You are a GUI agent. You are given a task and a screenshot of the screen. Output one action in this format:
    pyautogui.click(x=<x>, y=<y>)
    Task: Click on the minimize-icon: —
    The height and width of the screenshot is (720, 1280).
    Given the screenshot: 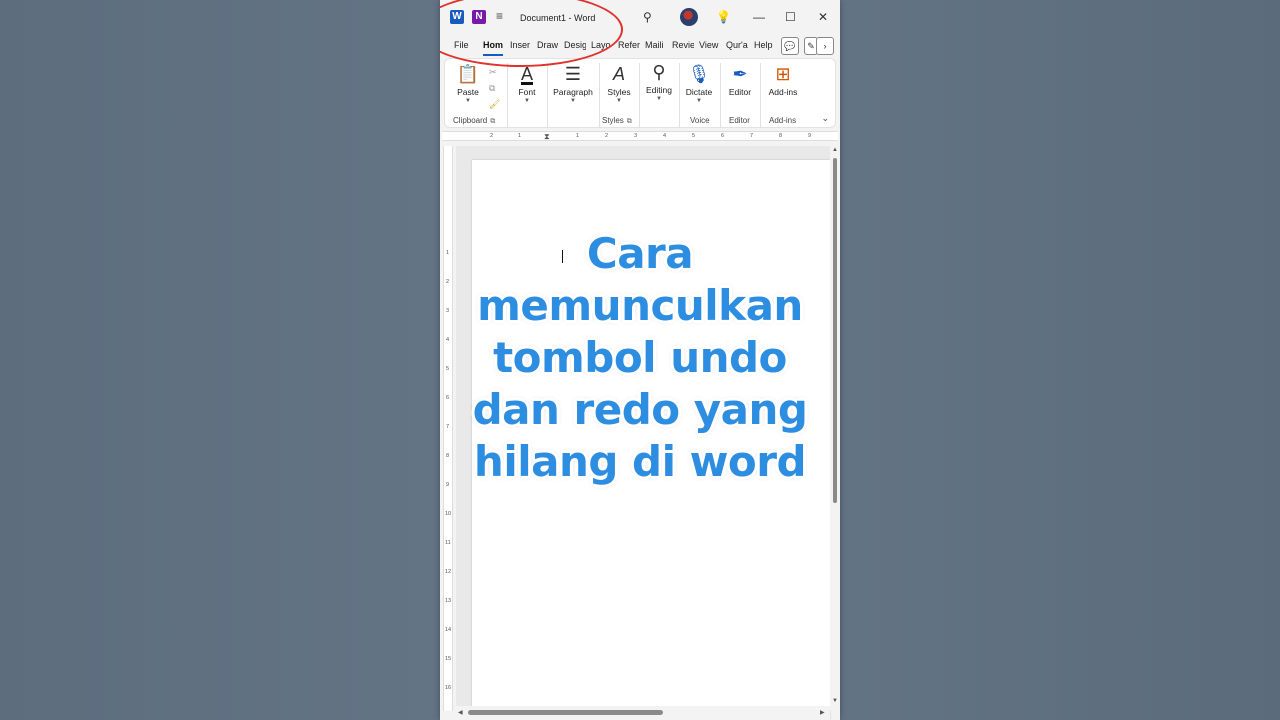 What is the action you would take?
    pyautogui.click(x=759, y=17)
    